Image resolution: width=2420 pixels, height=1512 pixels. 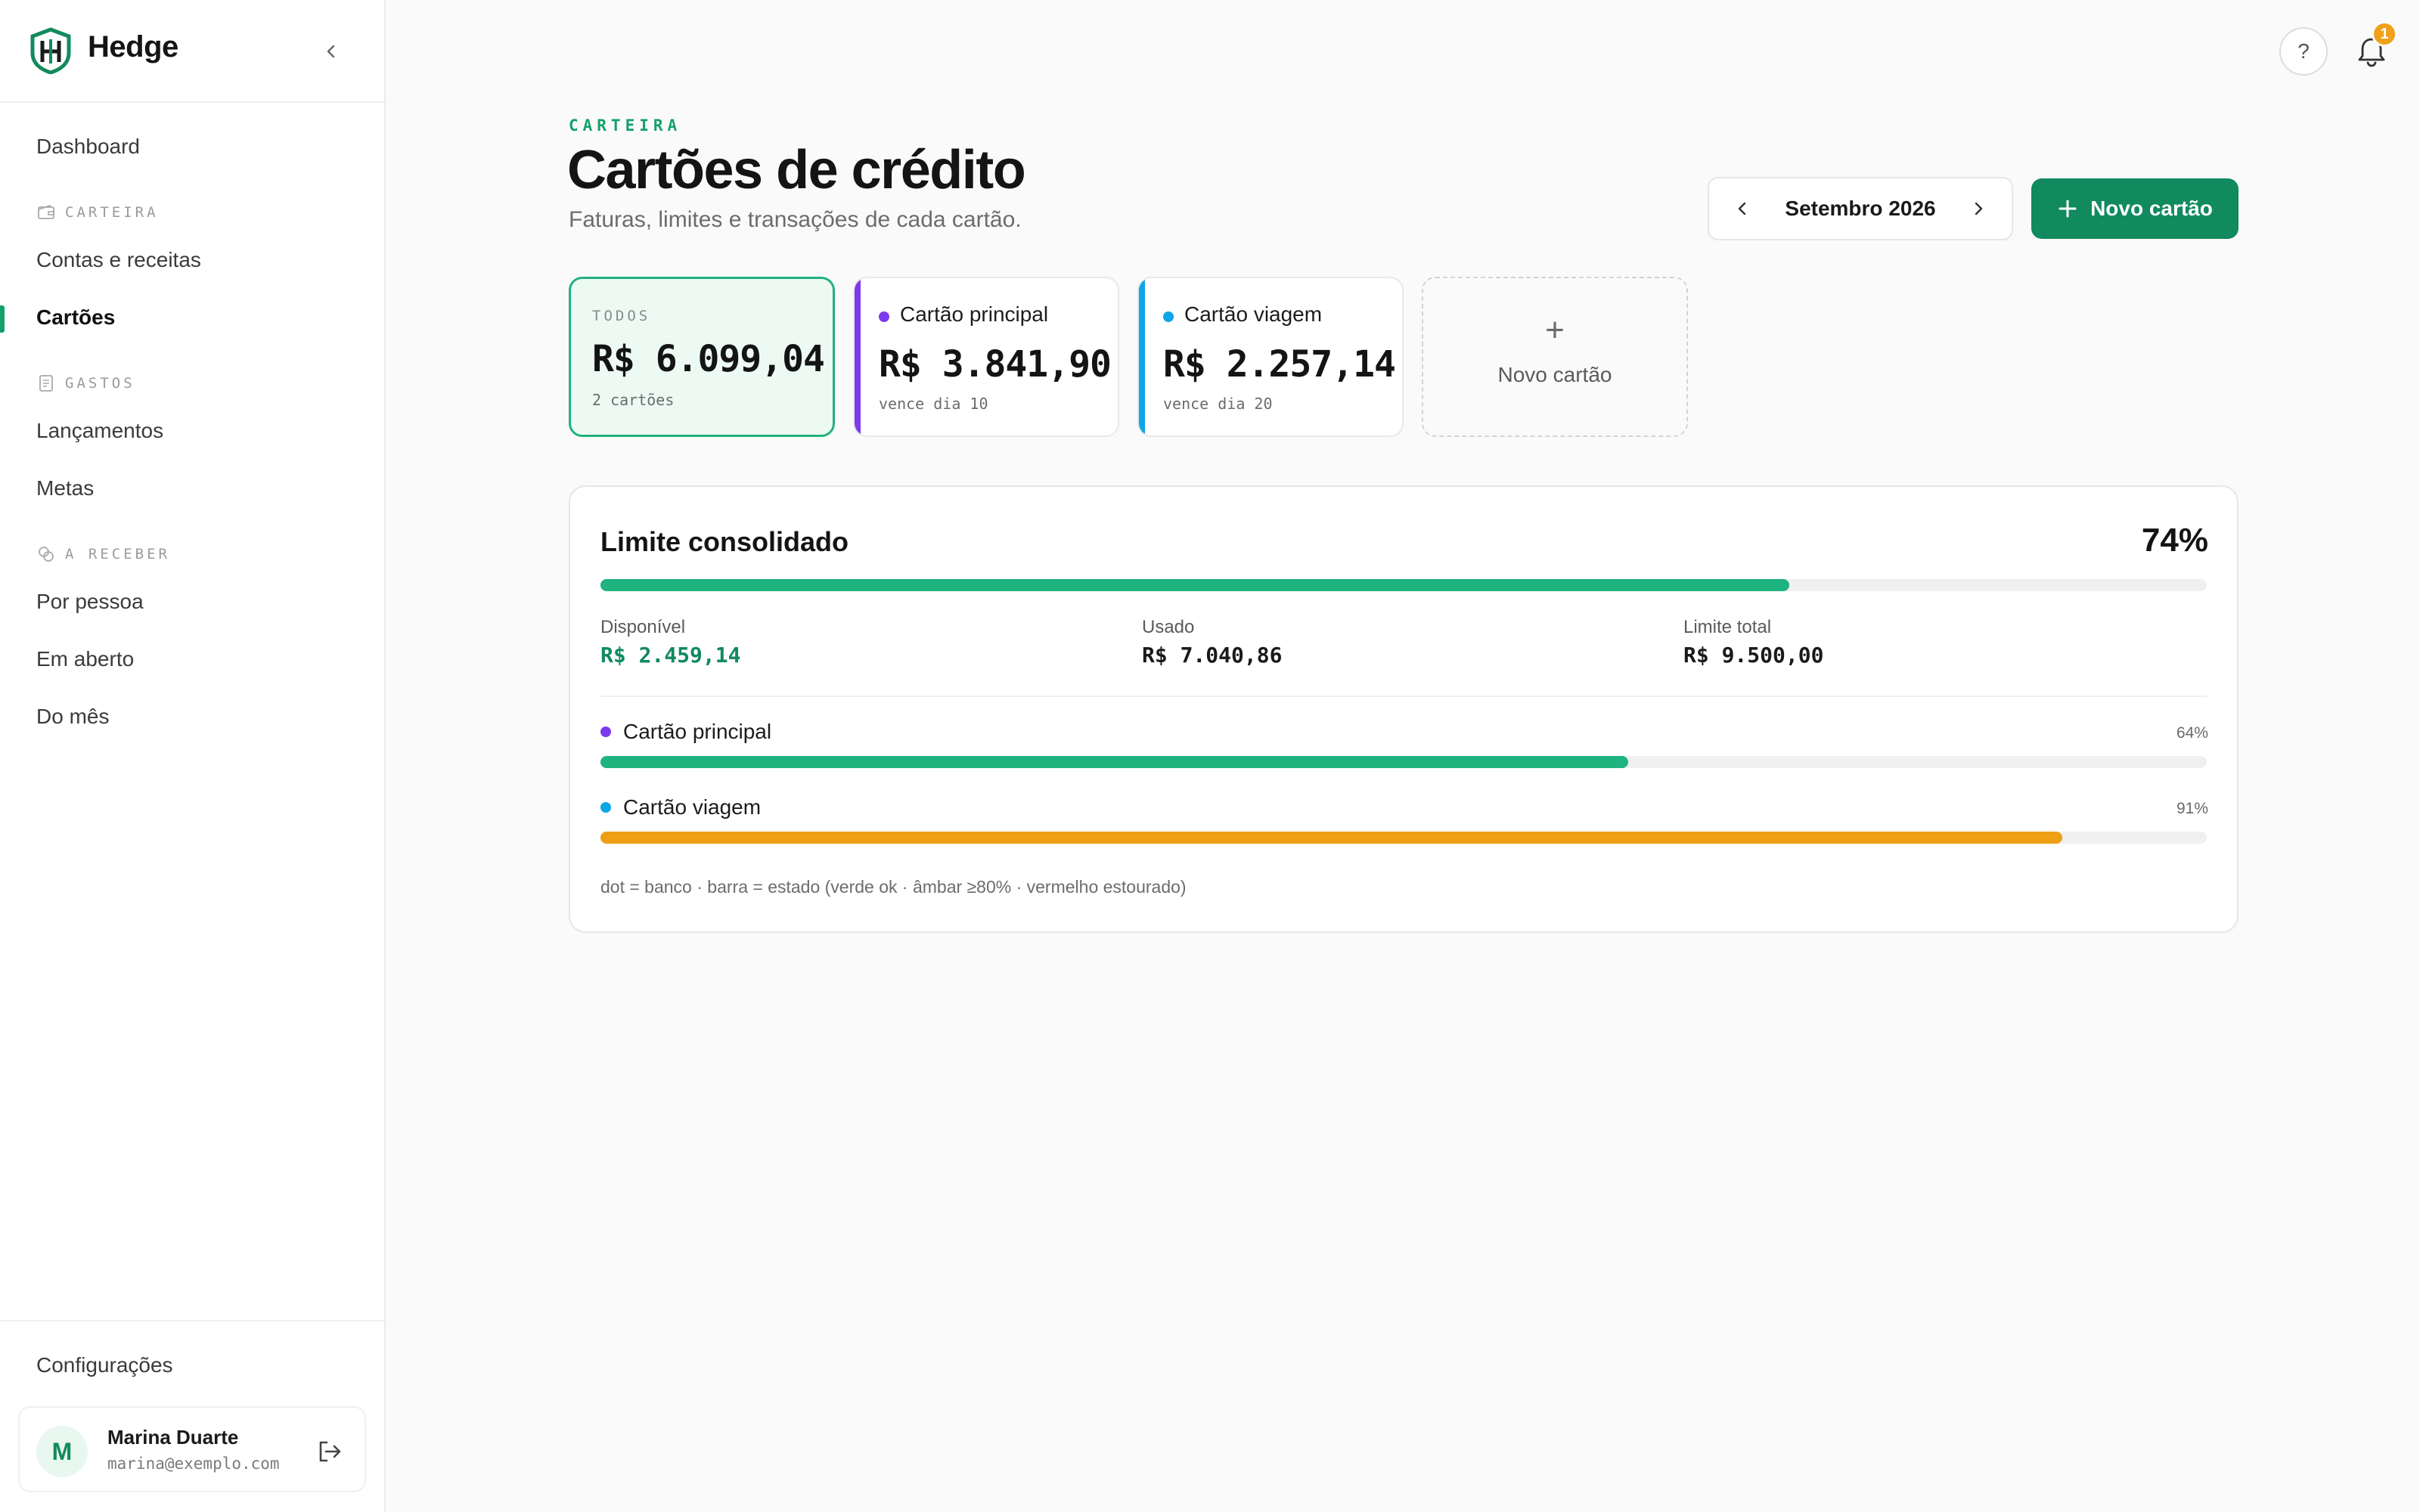 What do you see at coordinates (670, 642) in the screenshot?
I see `stat-available: Disponível R$ 2.459,14` at bounding box center [670, 642].